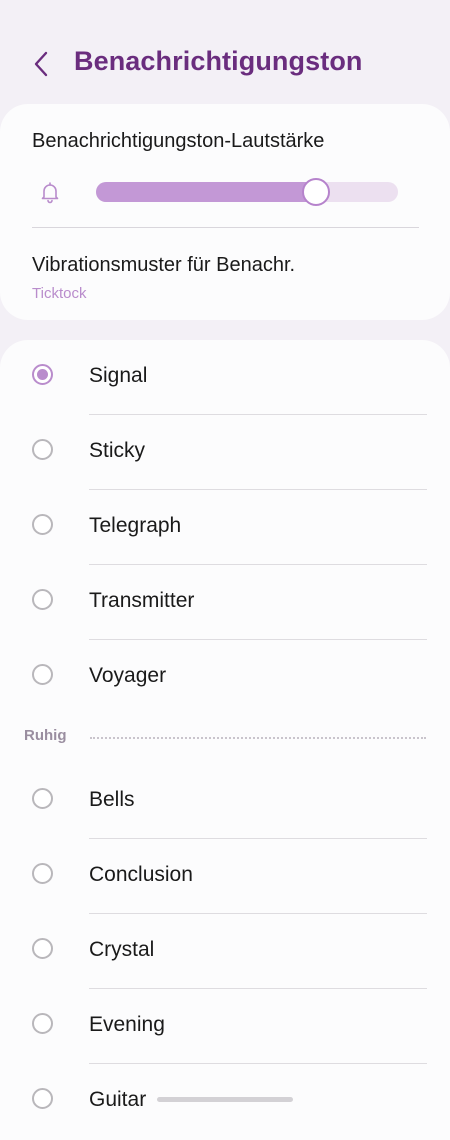  I want to click on sound-option-label: Sticky, so click(117, 450).